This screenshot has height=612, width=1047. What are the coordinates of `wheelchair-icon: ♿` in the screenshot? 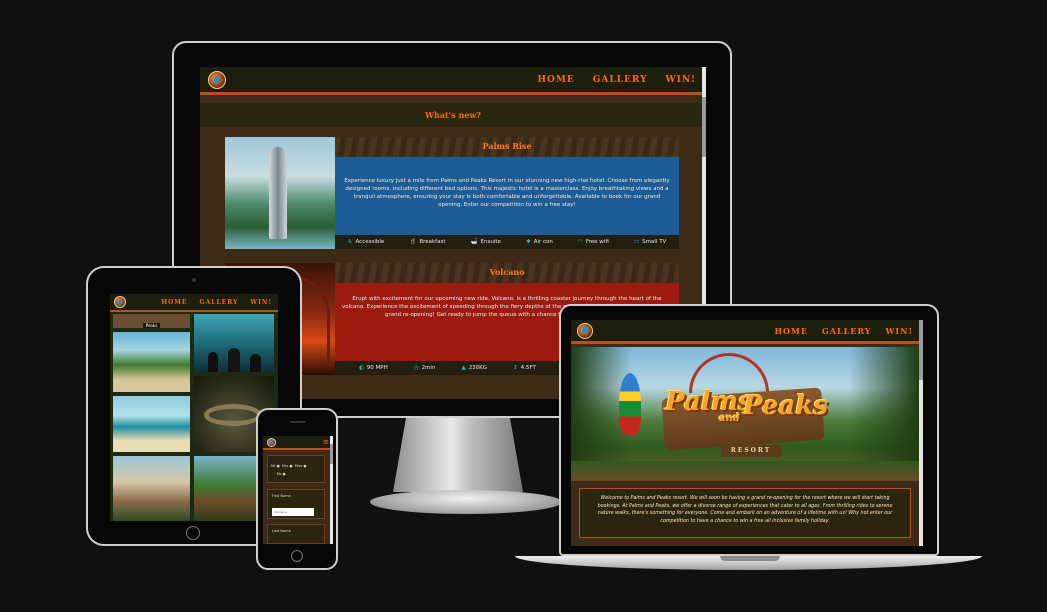 It's located at (350, 242).